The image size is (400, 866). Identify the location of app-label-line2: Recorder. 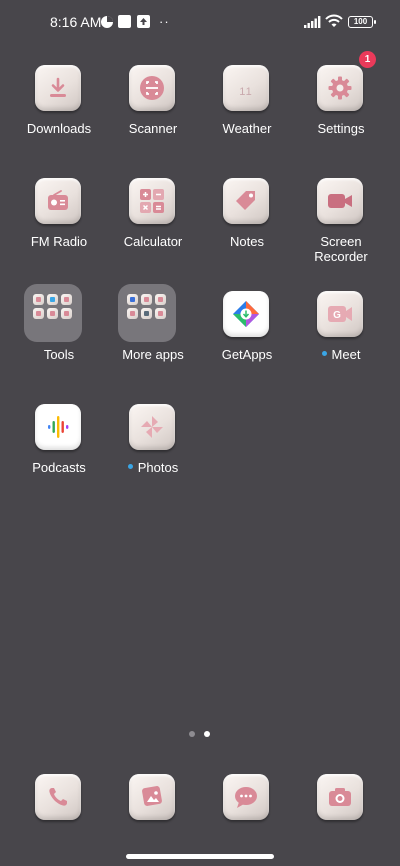
(341, 256).